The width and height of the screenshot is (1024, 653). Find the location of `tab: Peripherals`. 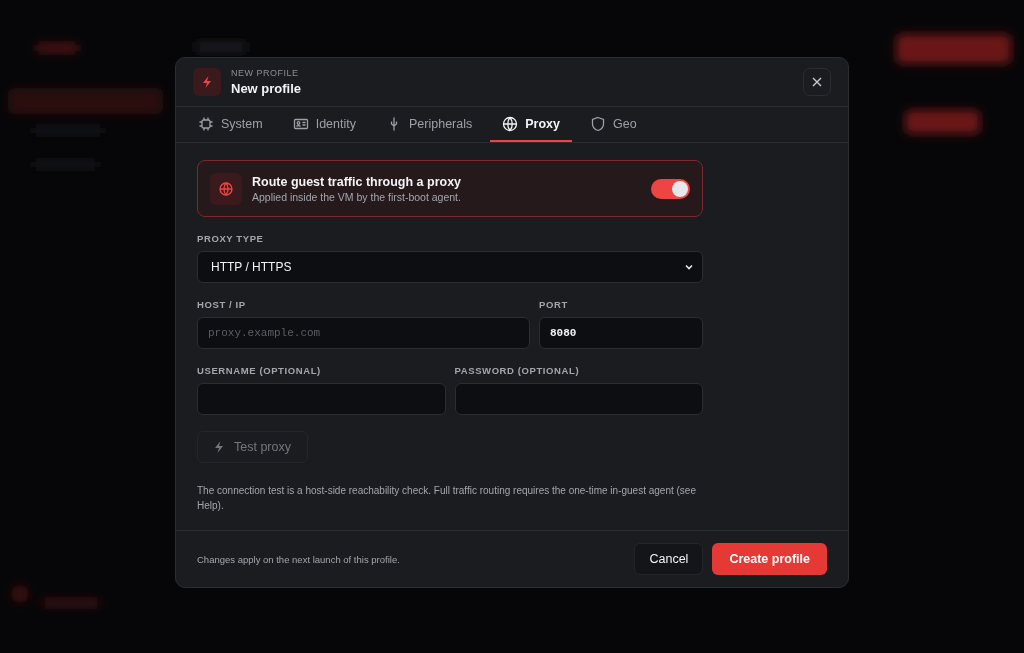

tab: Peripherals is located at coordinates (429, 124).